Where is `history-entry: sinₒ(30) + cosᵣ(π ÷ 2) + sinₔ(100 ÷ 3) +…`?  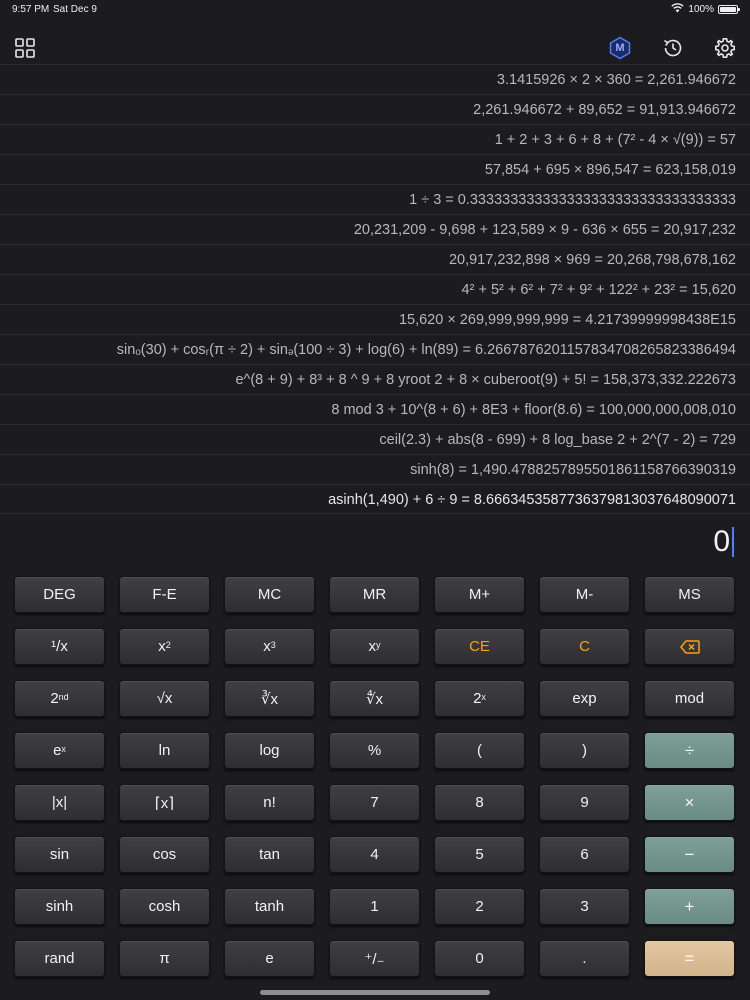
history-entry: sinₒ(30) + cosᵣ(π ÷ 2) + sinₔ(100 ÷ 3) +… is located at coordinates (375, 349).